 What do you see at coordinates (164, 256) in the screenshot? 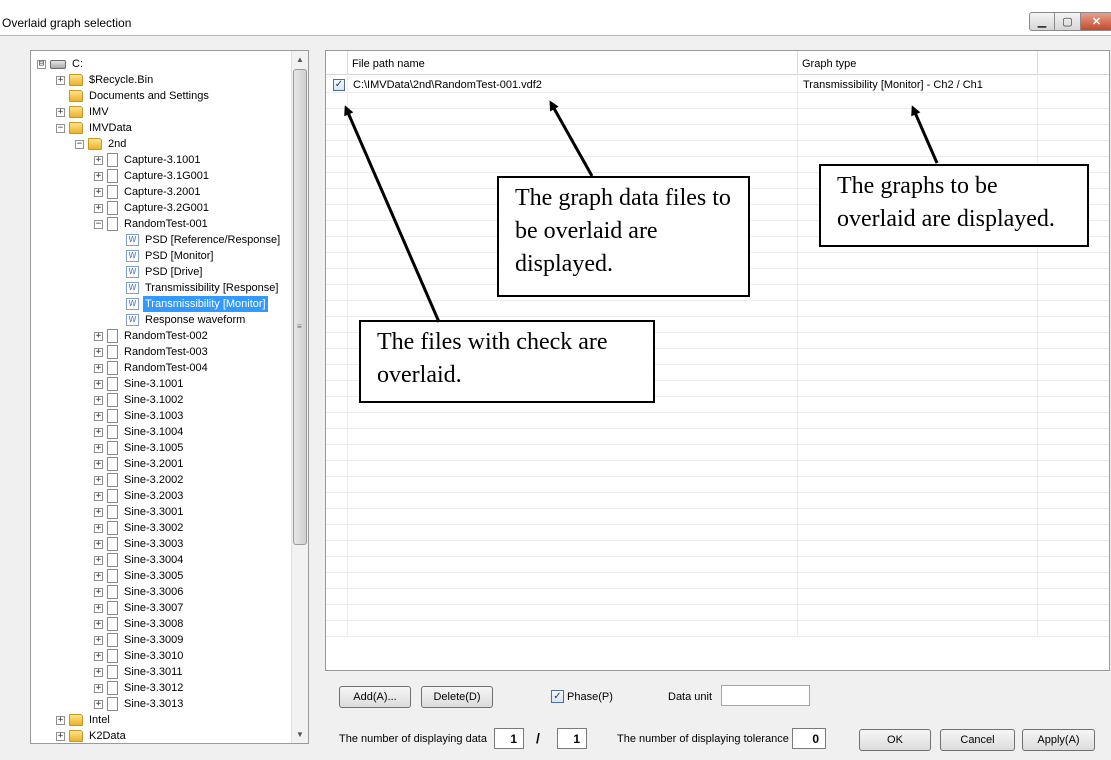
I see `tree-node: W PSD [Monitor]` at bounding box center [164, 256].